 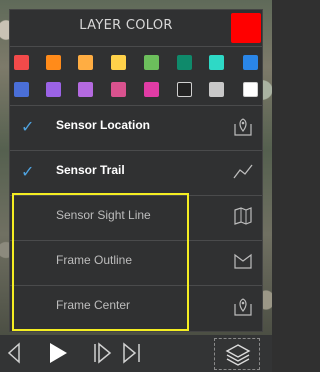 I want to click on play-icon, so click(x=58, y=353).